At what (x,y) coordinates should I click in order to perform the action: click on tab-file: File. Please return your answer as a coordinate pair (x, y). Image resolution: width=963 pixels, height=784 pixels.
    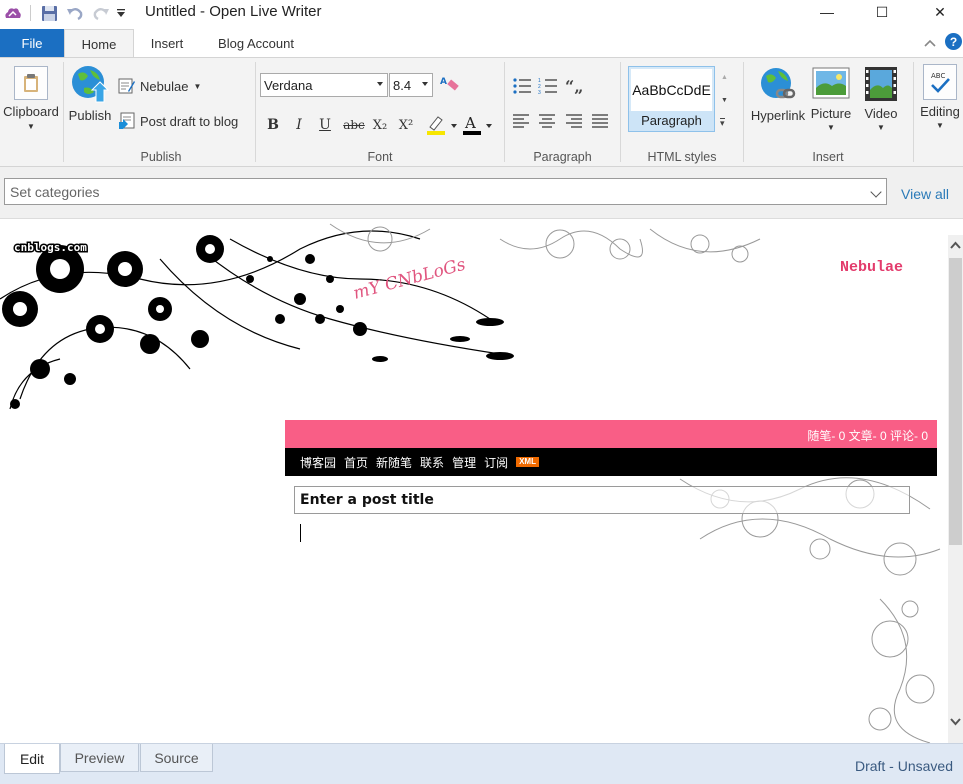
    Looking at the image, I should click on (32, 43).